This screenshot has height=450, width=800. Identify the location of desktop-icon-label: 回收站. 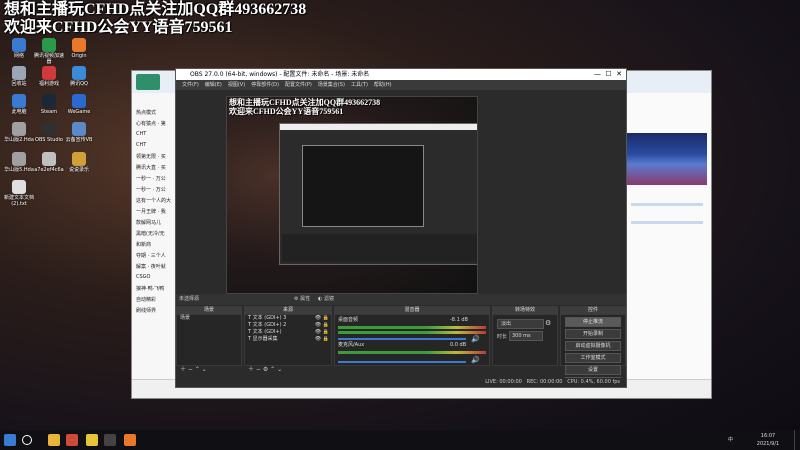
(19, 84).